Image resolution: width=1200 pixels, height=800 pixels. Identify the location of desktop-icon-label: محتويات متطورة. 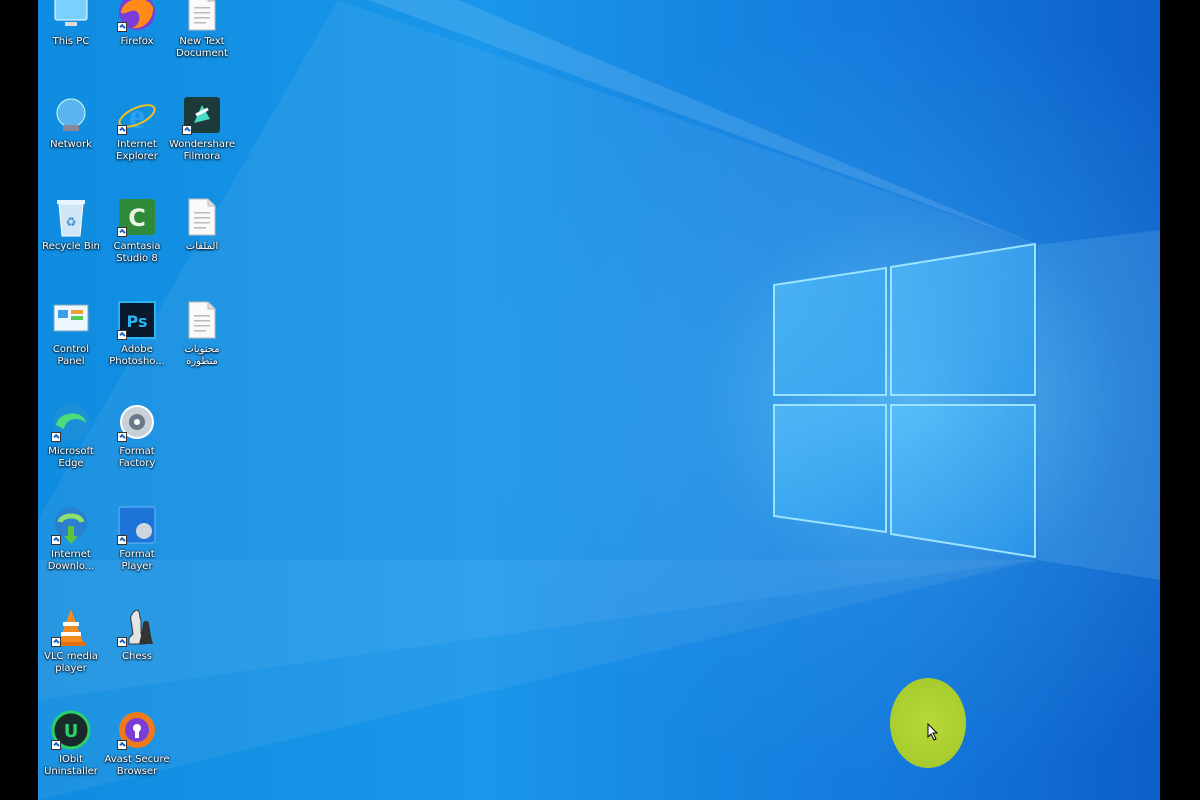
(202, 355).